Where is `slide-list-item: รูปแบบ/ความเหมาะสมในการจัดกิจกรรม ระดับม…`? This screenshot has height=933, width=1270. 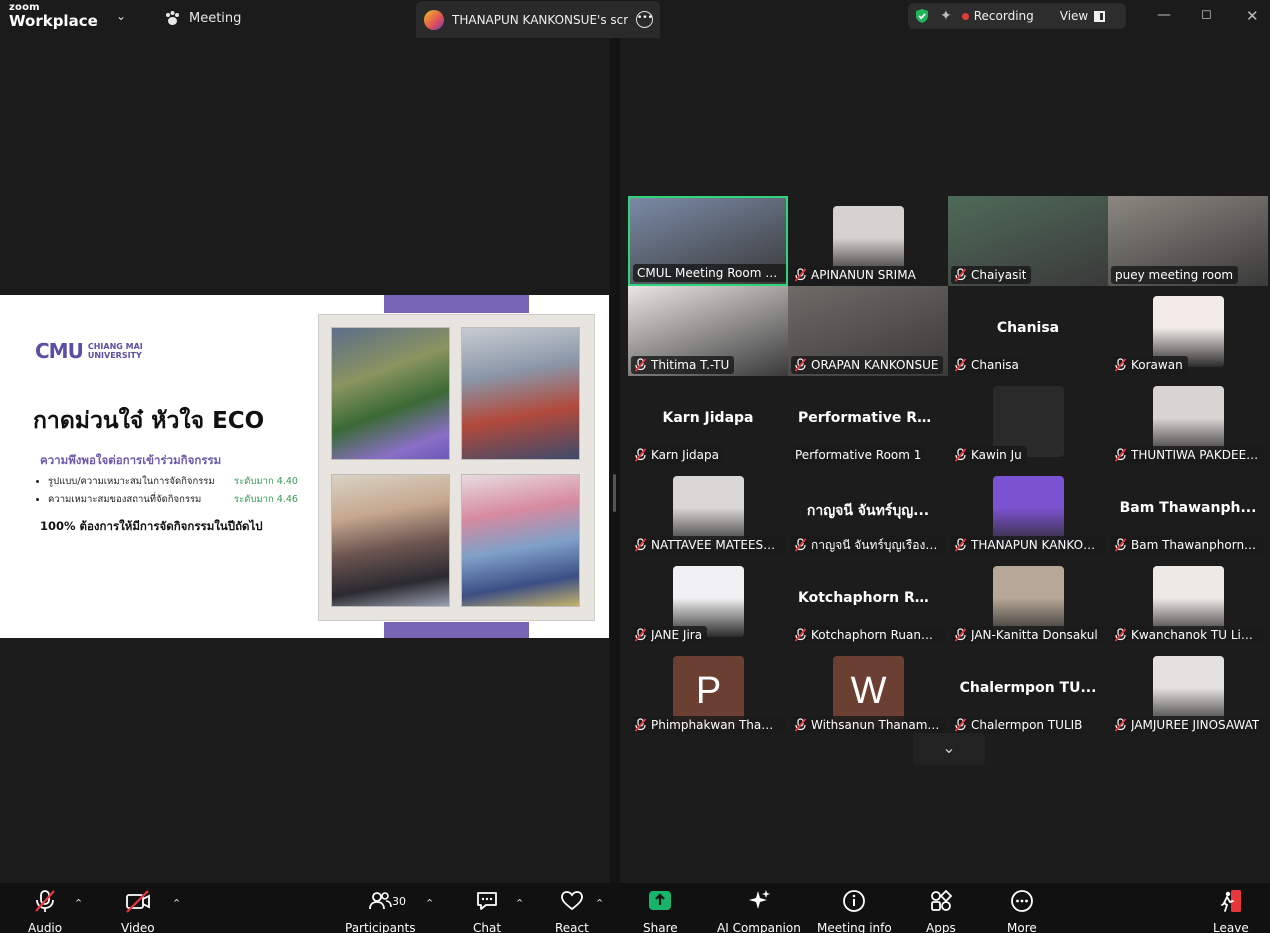
slide-list-item: รูปแบบ/ความเหมาะสมในการจัดกิจกรรม ระดับม… is located at coordinates (173, 481).